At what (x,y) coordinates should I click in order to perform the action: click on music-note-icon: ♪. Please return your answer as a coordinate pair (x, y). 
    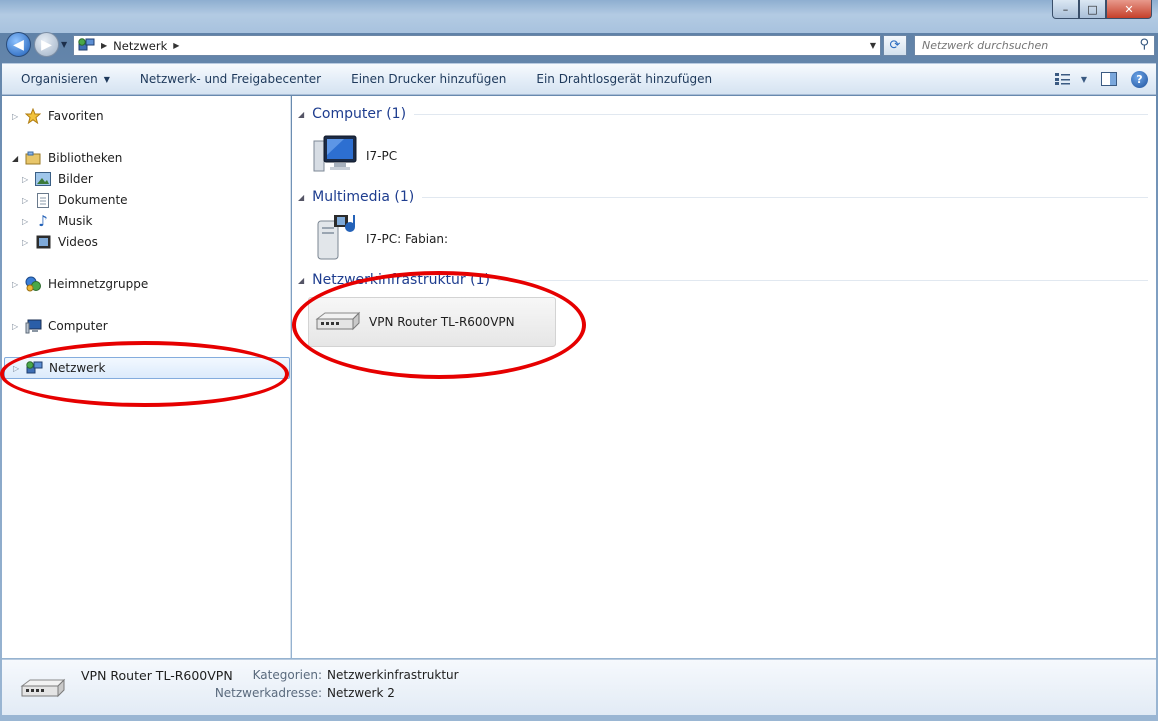
    Looking at the image, I should click on (43, 221).